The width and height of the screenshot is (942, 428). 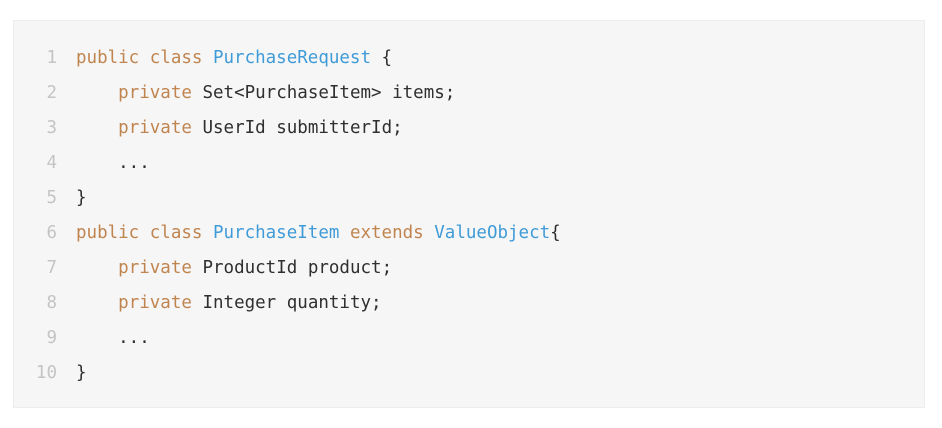 What do you see at coordinates (297, 128) in the screenshot?
I see `plain-token: UserId submitterId;` at bounding box center [297, 128].